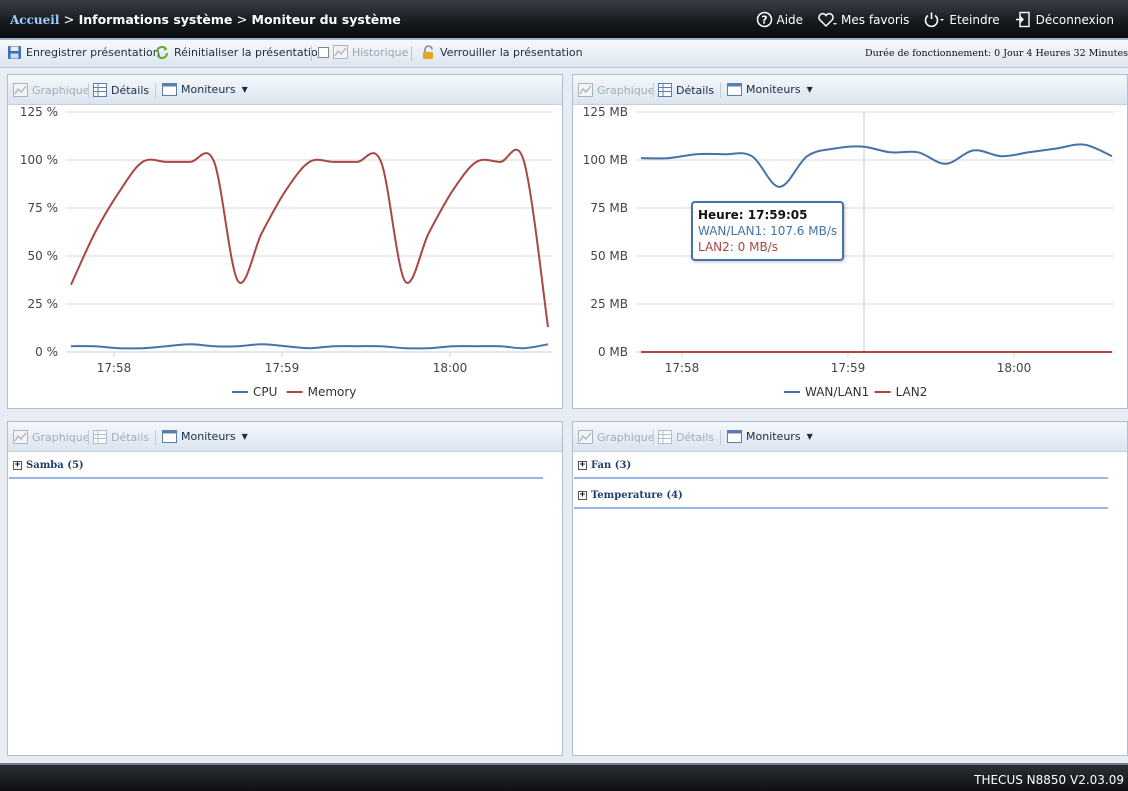 This screenshot has height=791, width=1128. What do you see at coordinates (83, 52) in the screenshot?
I see `save-layout-button: Enregistrer présentation` at bounding box center [83, 52].